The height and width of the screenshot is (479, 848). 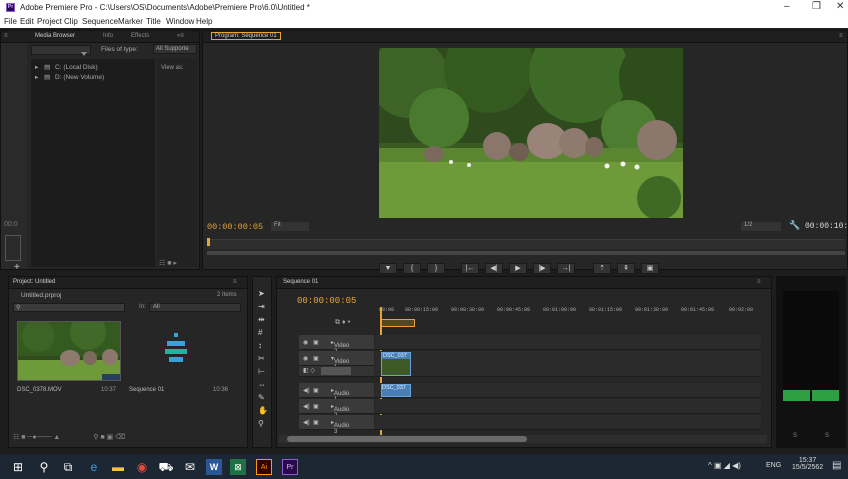 What do you see at coordinates (795, 436) in the screenshot?
I see `solo-left-button: S` at bounding box center [795, 436].